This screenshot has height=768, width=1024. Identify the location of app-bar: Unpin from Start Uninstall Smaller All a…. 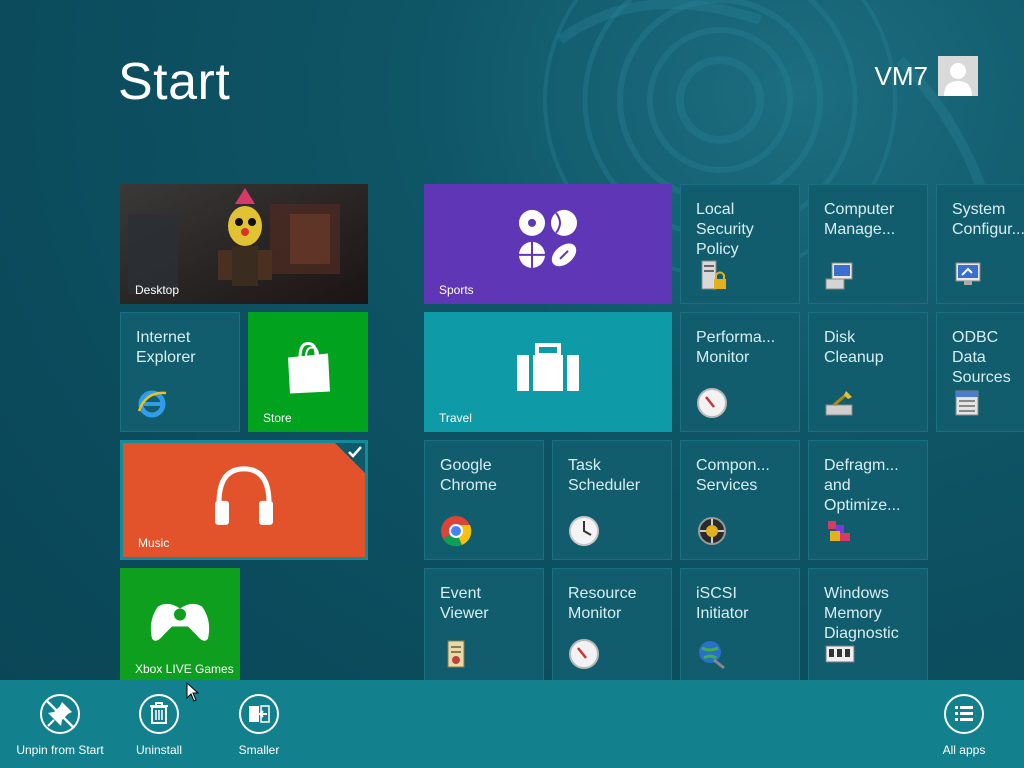
(512, 724).